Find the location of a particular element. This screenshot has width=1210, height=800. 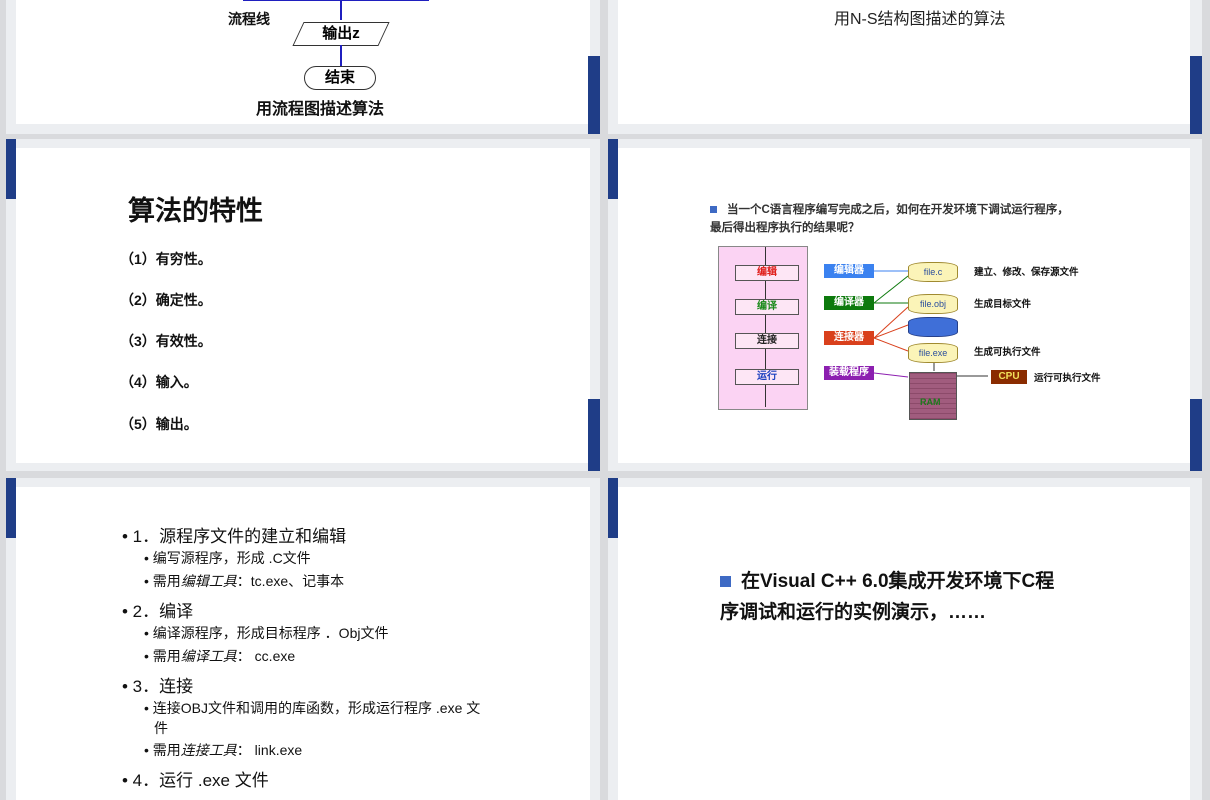

feature-item: （5）输出。 is located at coordinates (159, 424).